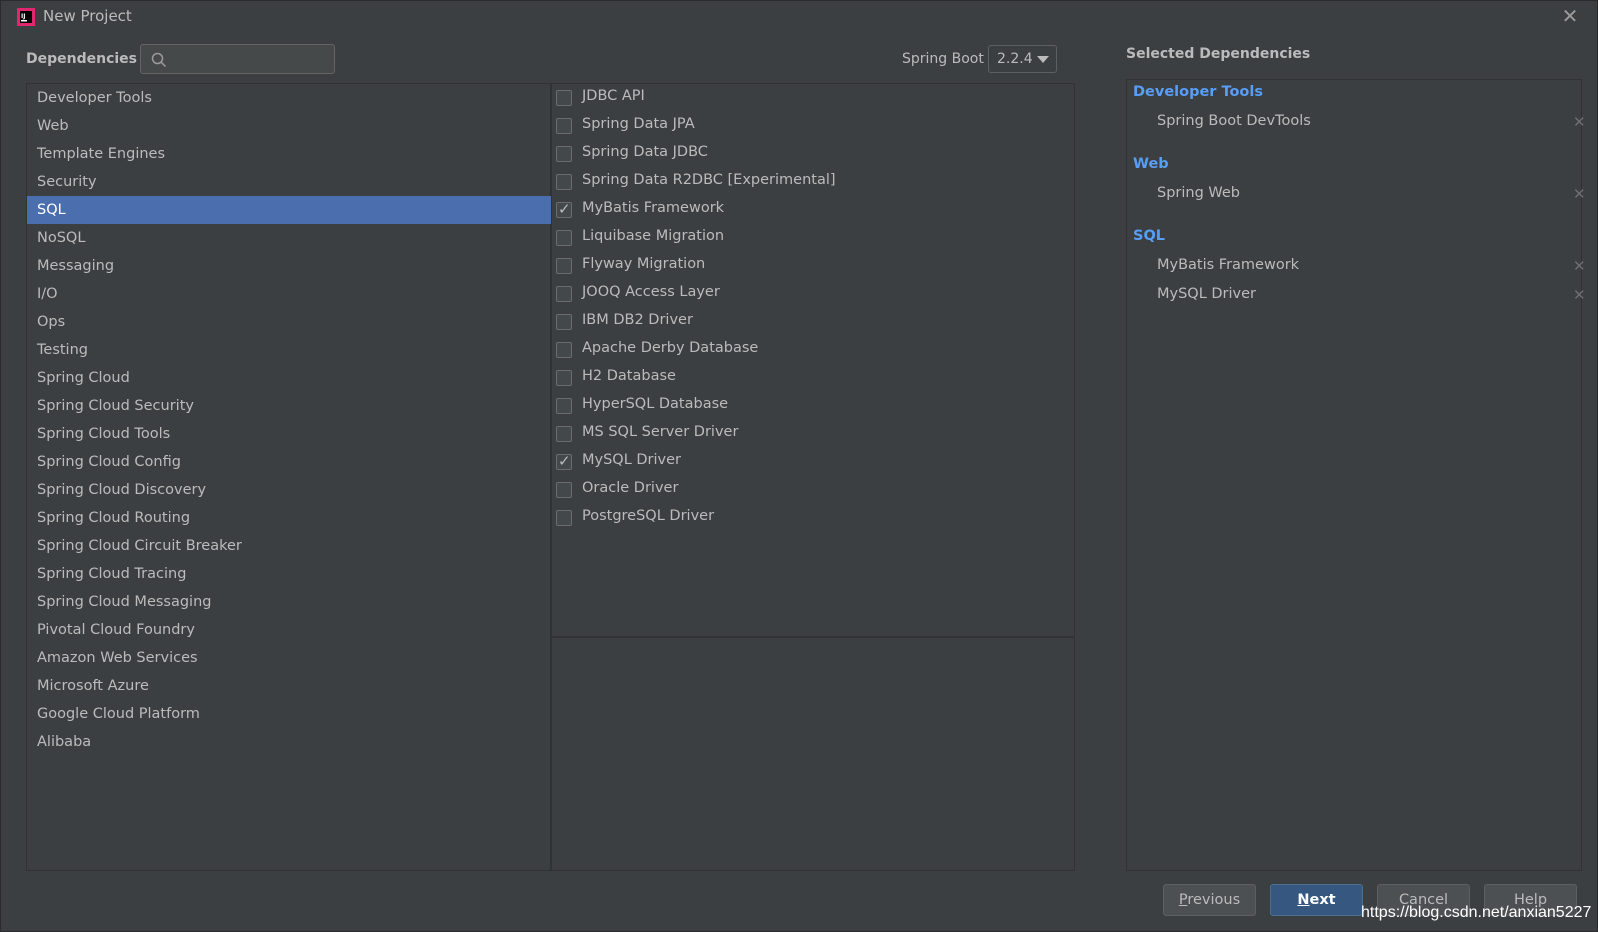  What do you see at coordinates (1207, 294) in the screenshot?
I see `selected-dependency-label: MySQL Driver` at bounding box center [1207, 294].